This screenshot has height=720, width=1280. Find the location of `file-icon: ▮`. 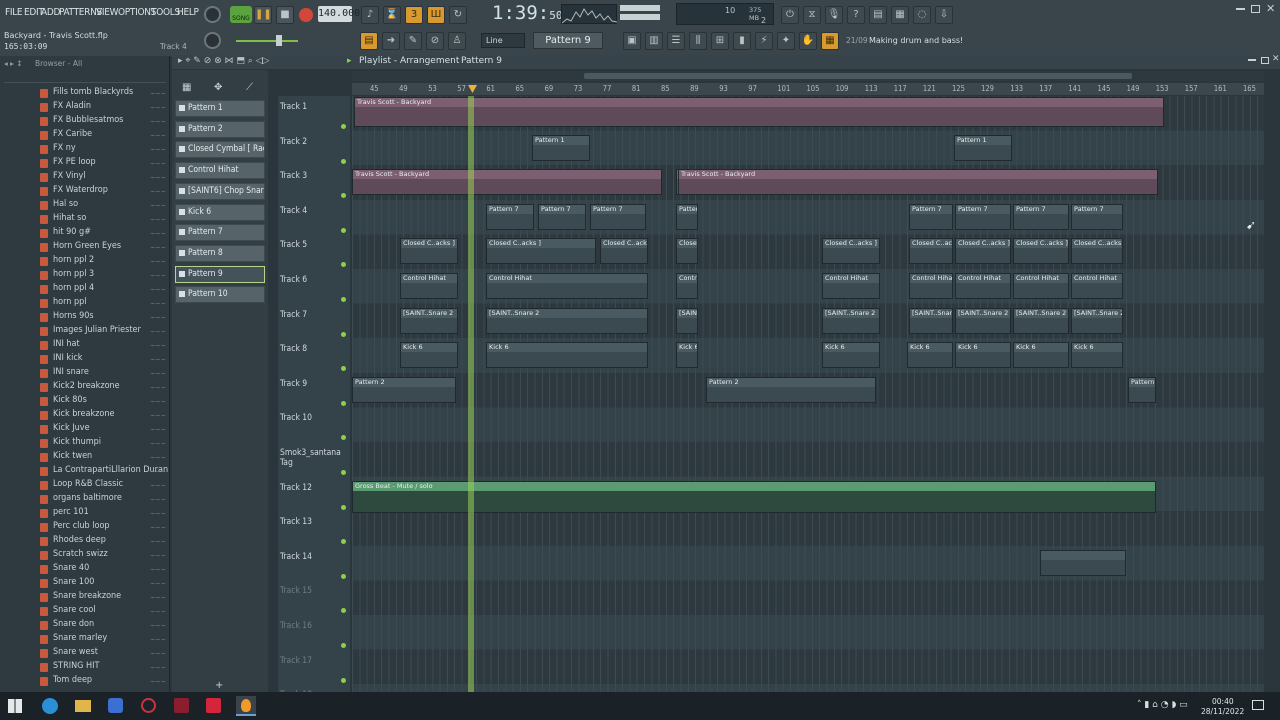

file-icon: ▮ is located at coordinates (742, 41).